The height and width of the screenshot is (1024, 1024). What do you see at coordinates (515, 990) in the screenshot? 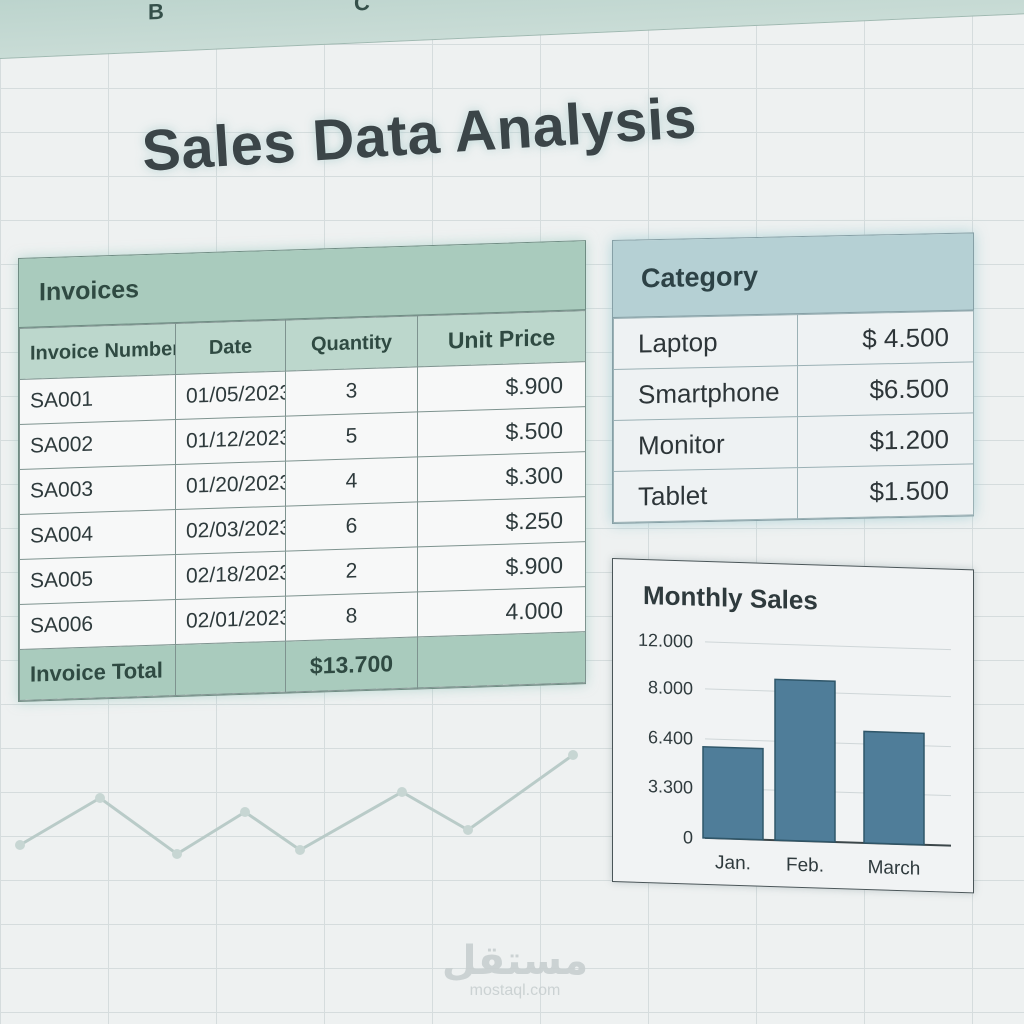
I see `watermark-url: mostaql.com` at bounding box center [515, 990].